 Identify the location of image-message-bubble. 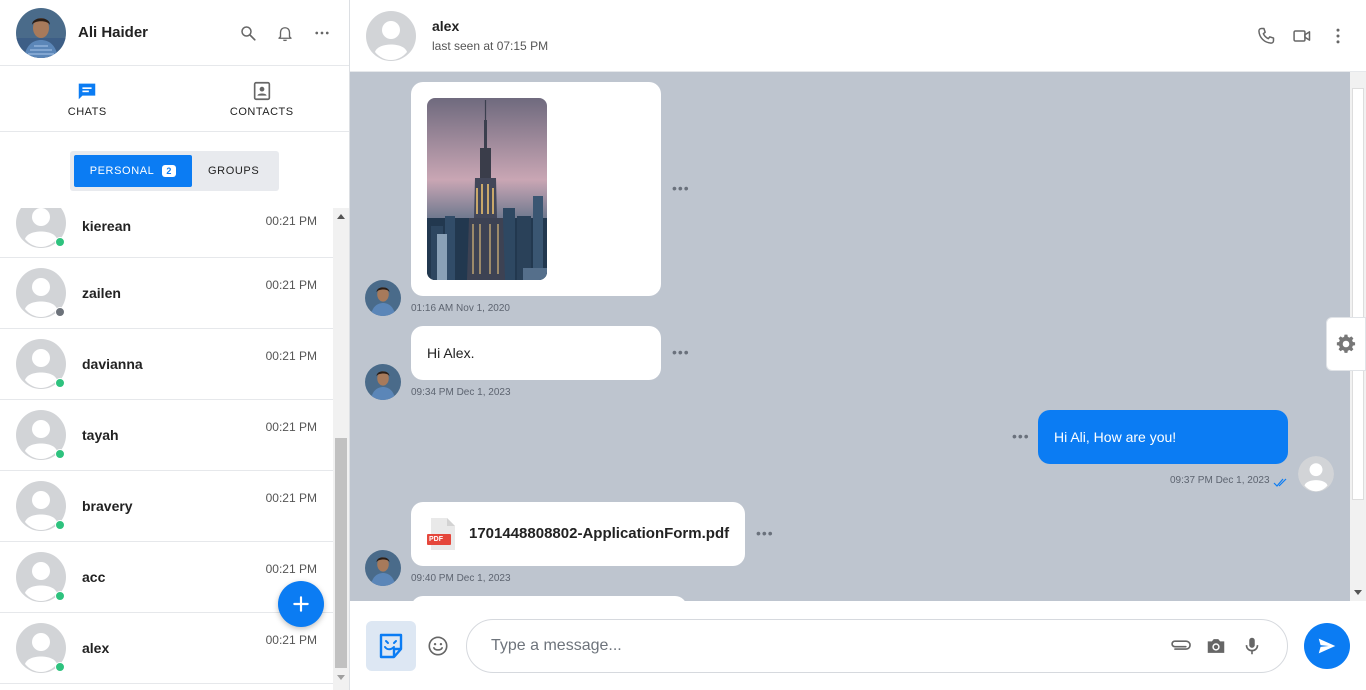
(536, 189).